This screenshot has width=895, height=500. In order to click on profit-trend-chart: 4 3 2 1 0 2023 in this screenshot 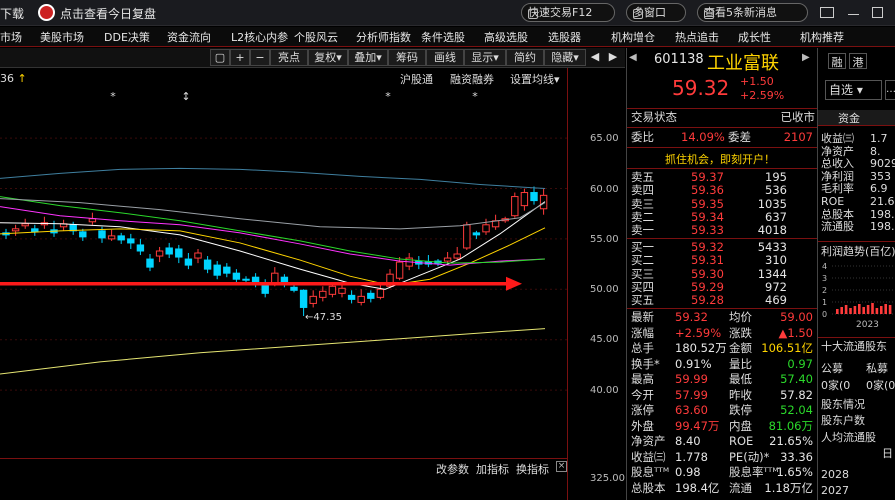, I will do `click(858, 296)`.